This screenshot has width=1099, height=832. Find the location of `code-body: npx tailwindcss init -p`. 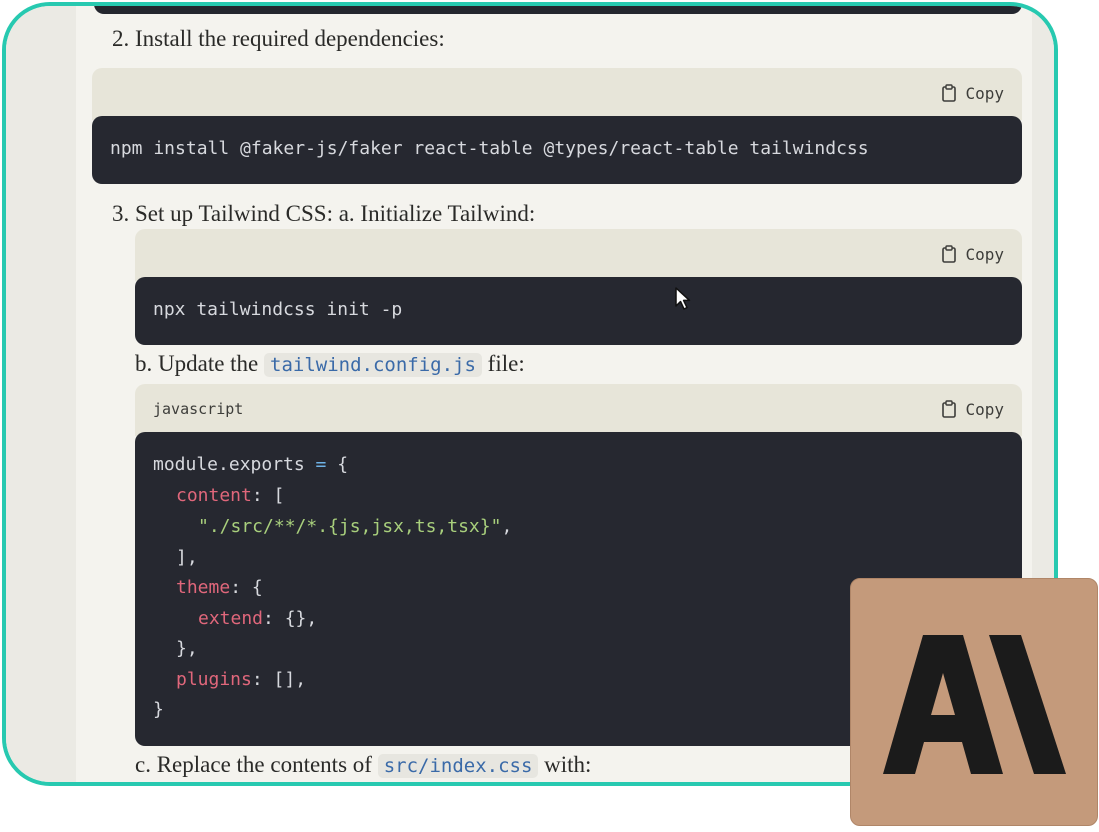

code-body: npx tailwindcss init -p is located at coordinates (578, 311).